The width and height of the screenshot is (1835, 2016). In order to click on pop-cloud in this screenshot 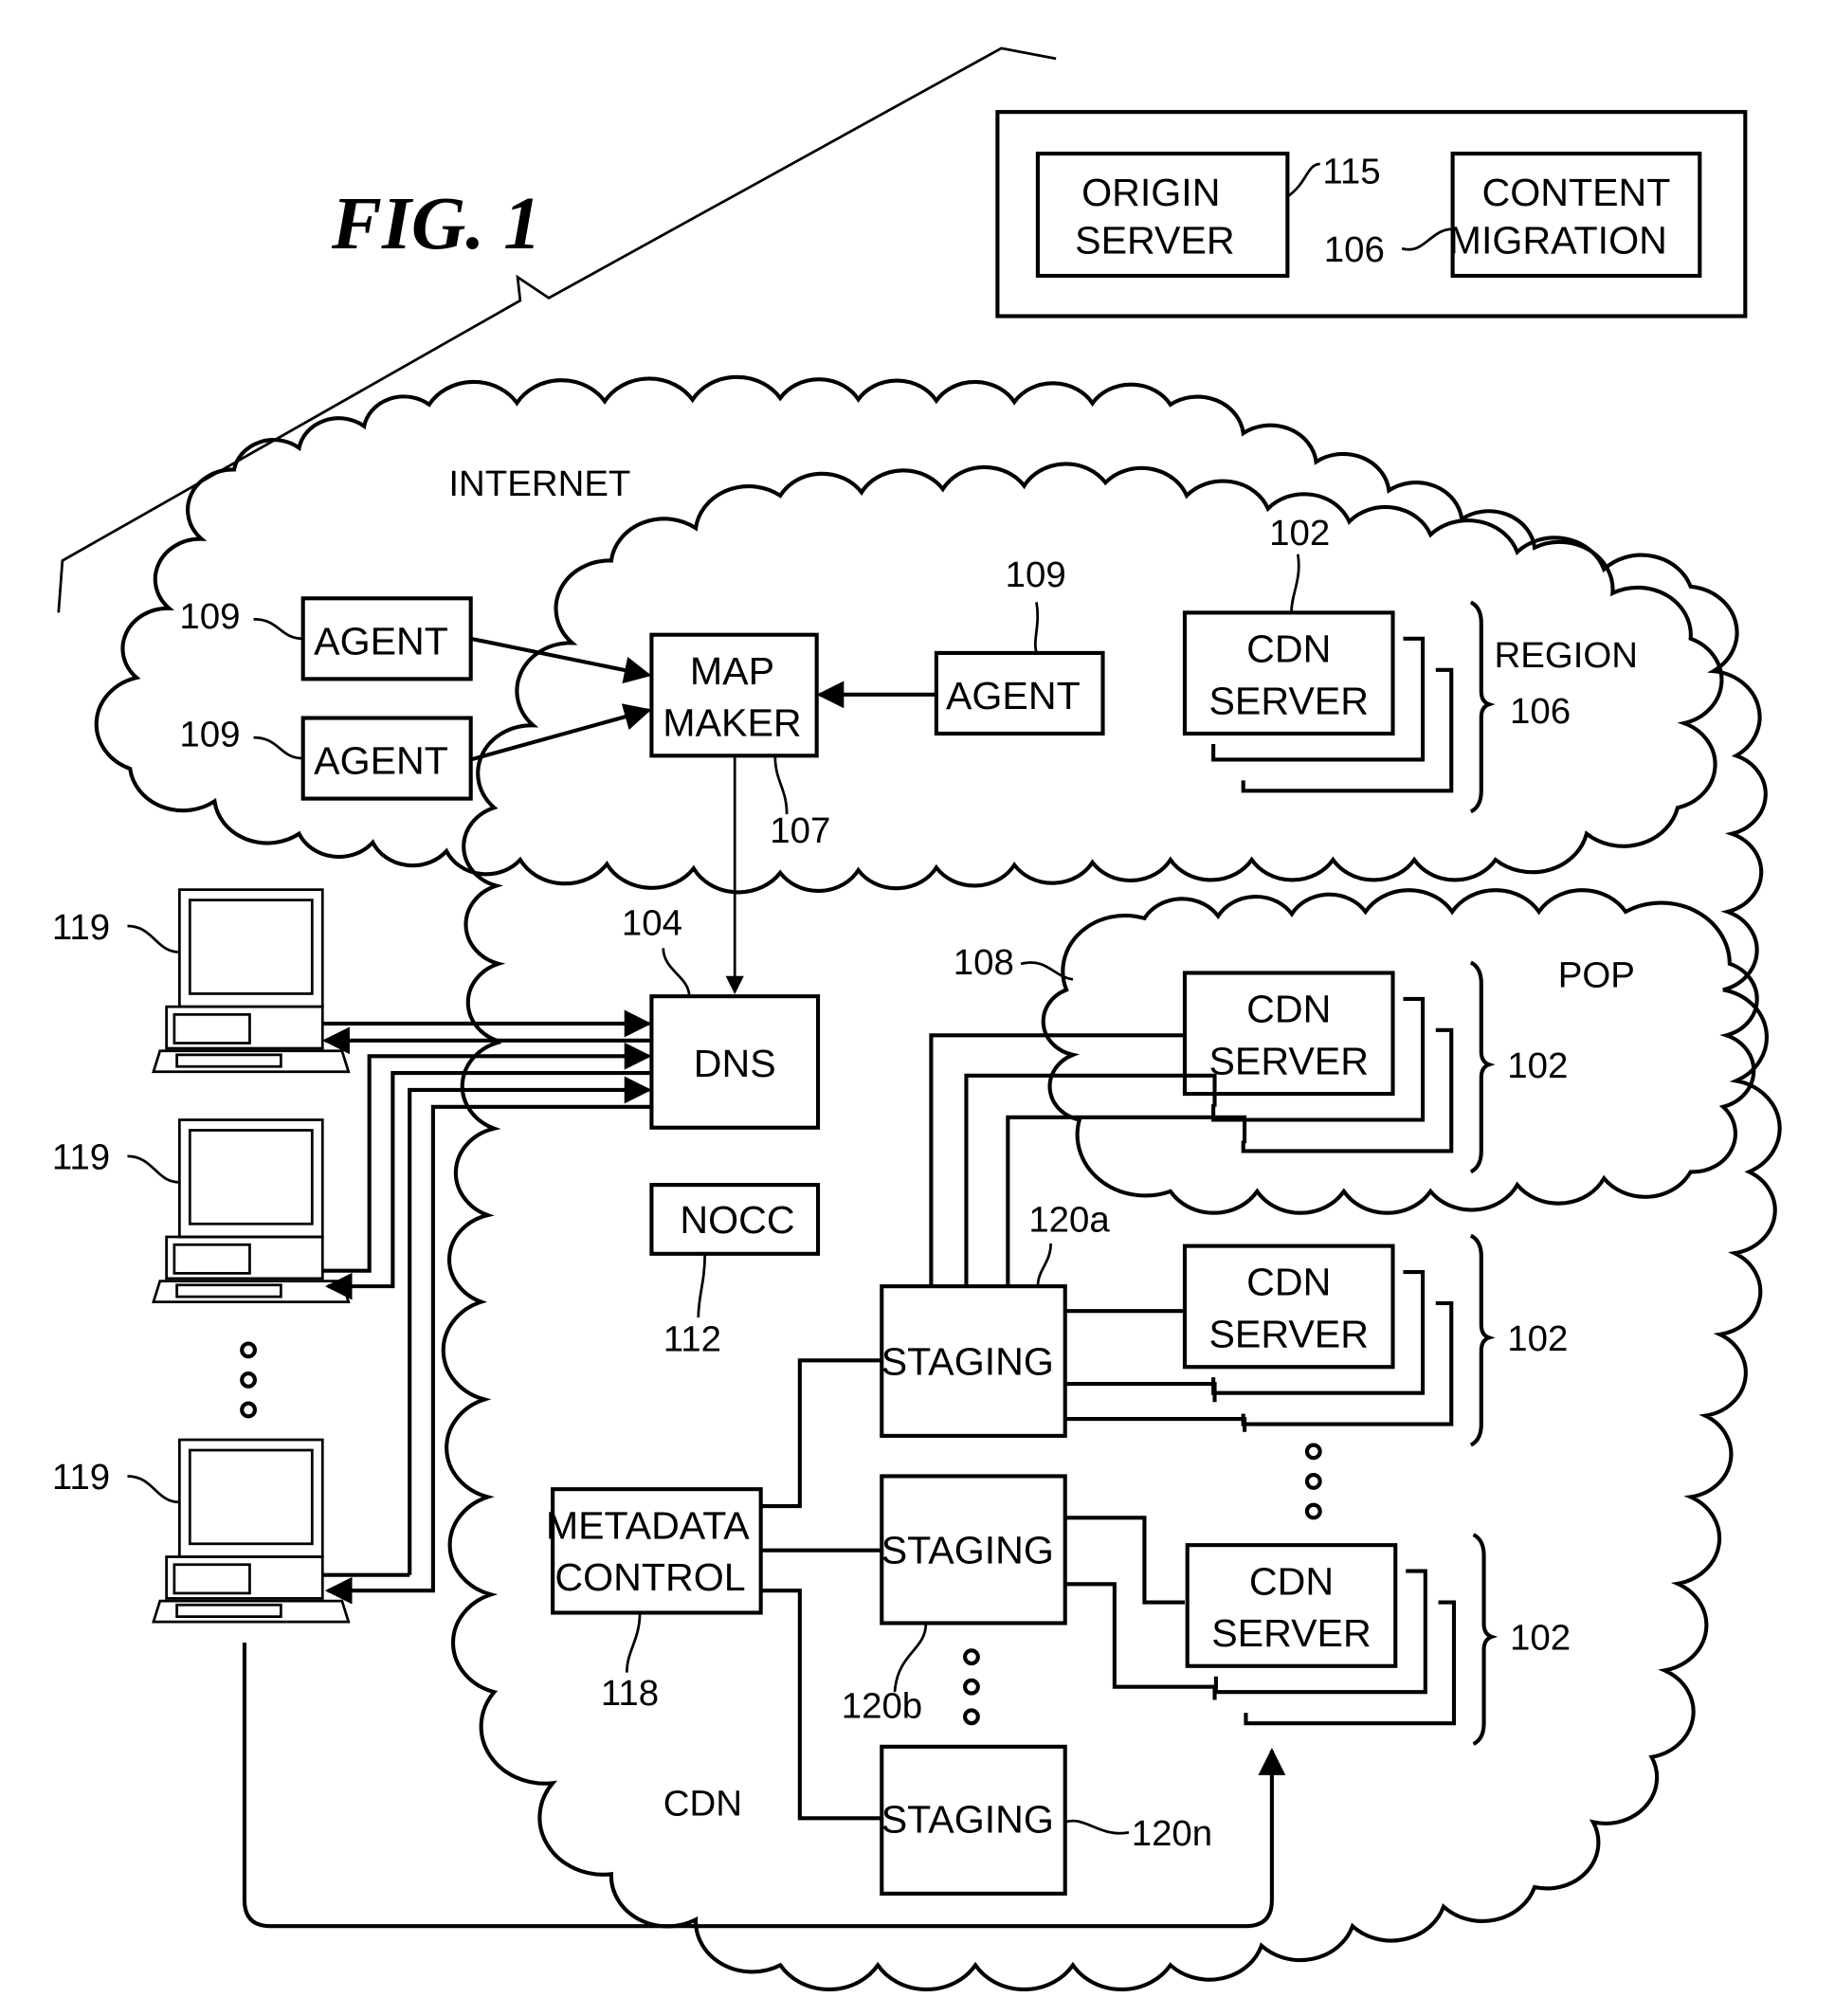, I will do `click(1400, 1051)`.